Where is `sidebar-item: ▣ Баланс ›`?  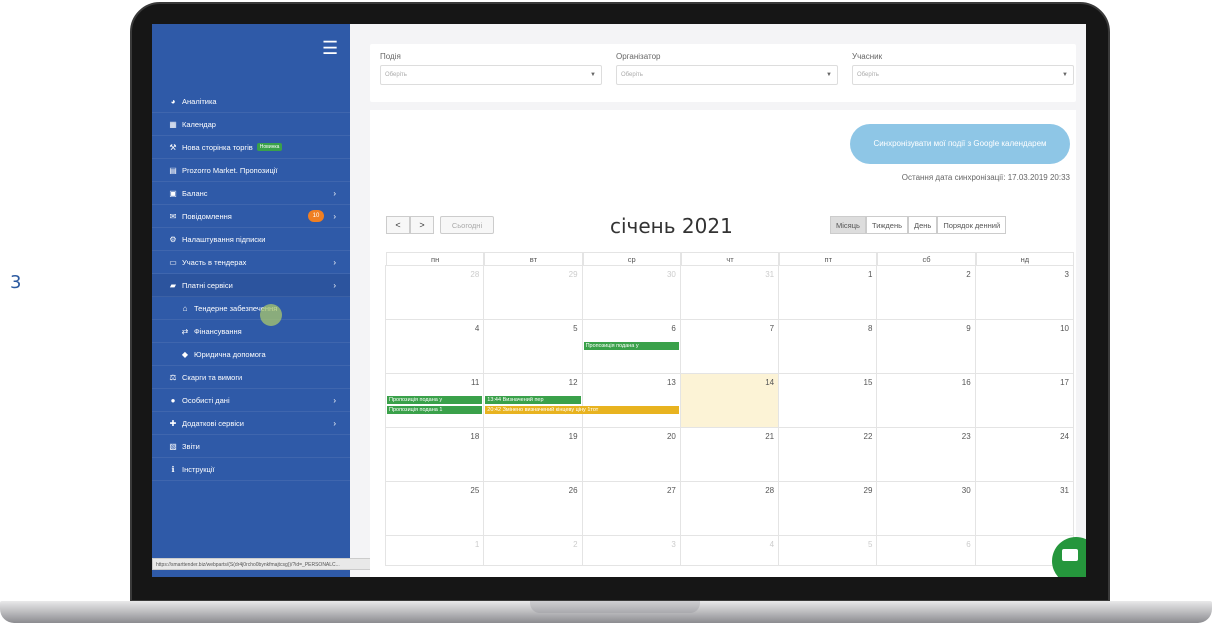 sidebar-item: ▣ Баланс › is located at coordinates (251, 193).